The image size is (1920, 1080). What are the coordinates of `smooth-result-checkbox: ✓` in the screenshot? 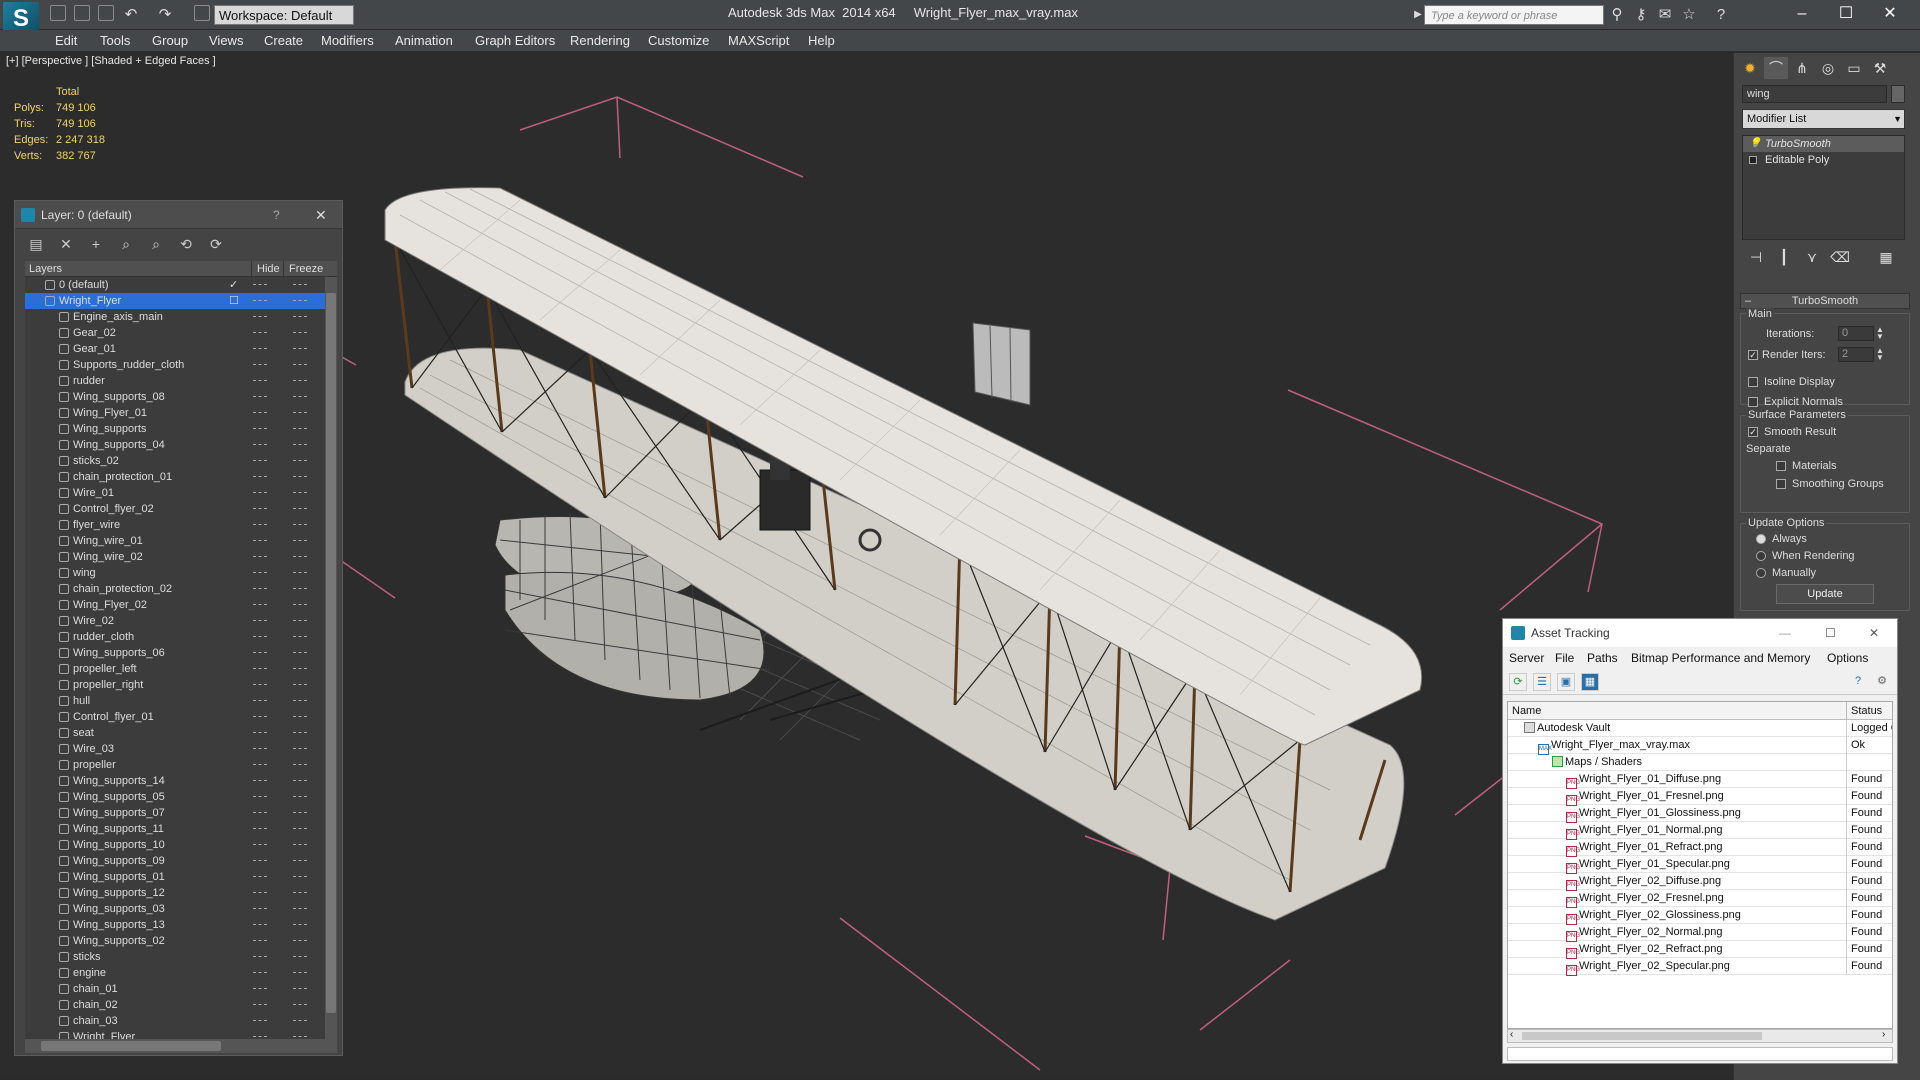 It's located at (1753, 432).